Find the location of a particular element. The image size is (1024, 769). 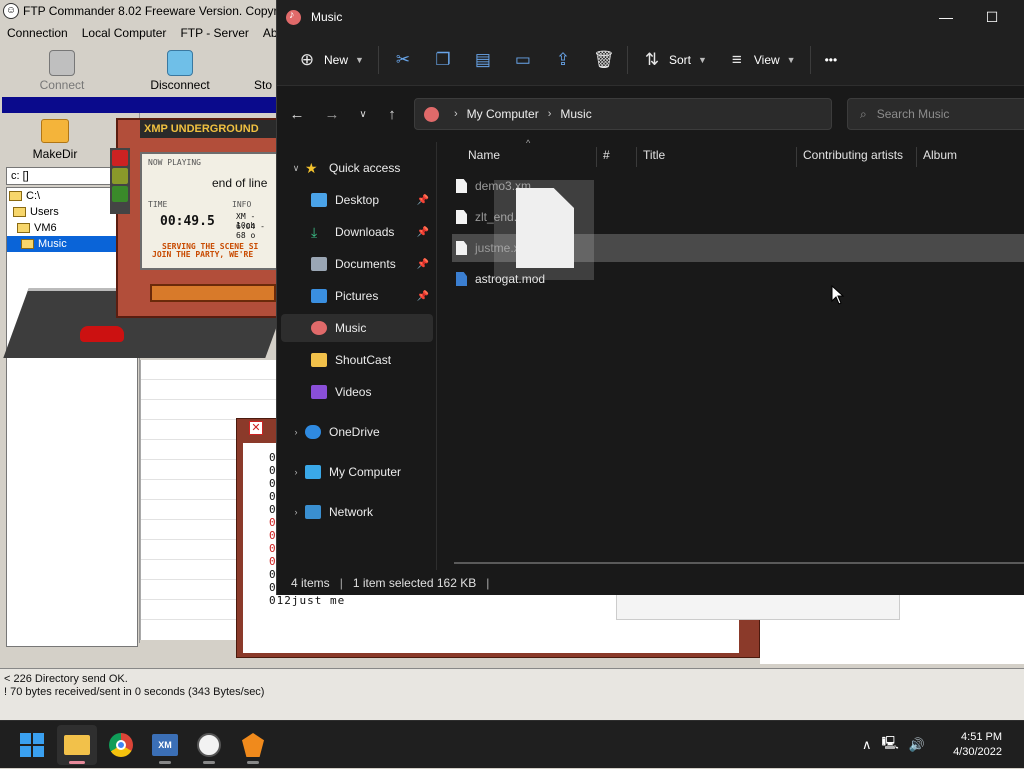

taskbar-ftp-commander is located at coordinates (209, 745).